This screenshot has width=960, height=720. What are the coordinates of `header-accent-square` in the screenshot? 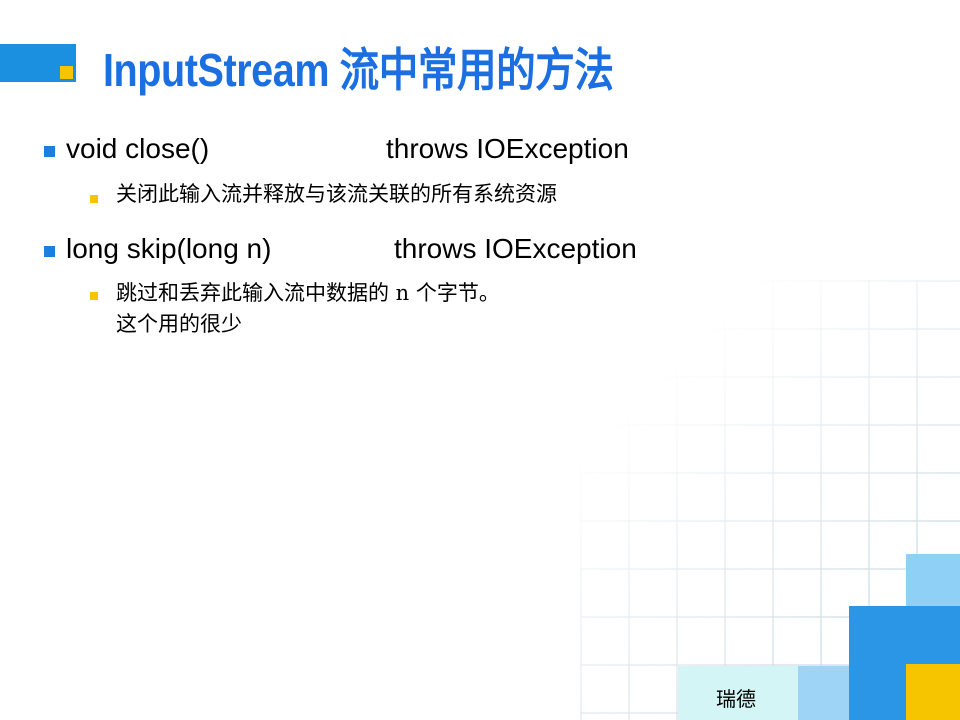 It's located at (66, 72).